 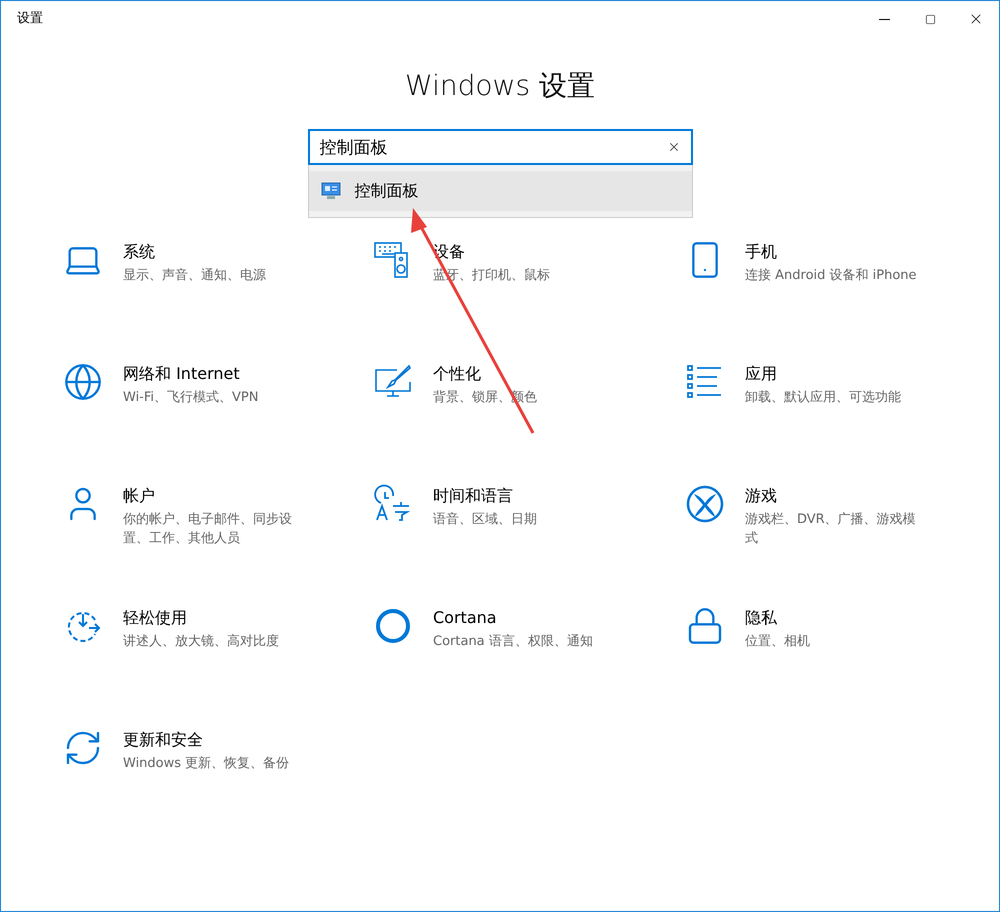 What do you see at coordinates (500, 86) in the screenshot?
I see `page-heading: Windows 设置` at bounding box center [500, 86].